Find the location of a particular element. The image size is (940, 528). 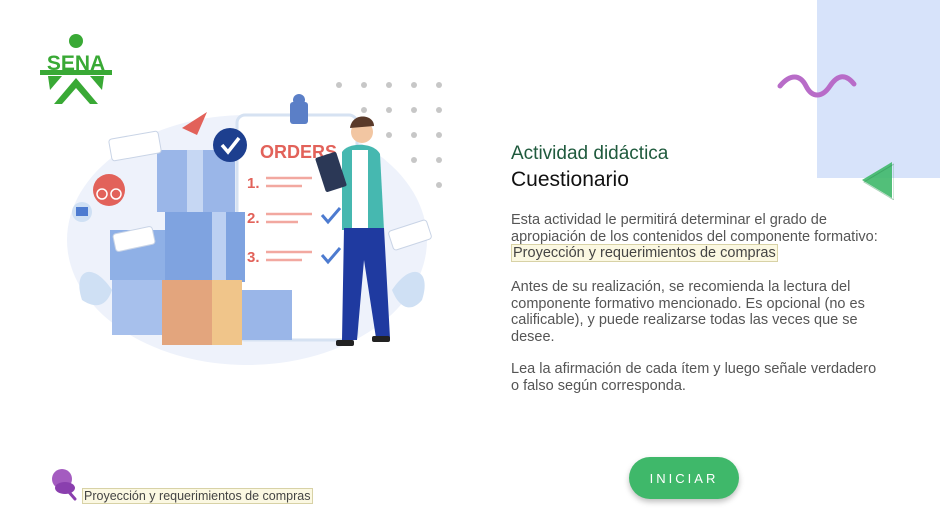

activity-title: Cuestionario is located at coordinates (570, 179).